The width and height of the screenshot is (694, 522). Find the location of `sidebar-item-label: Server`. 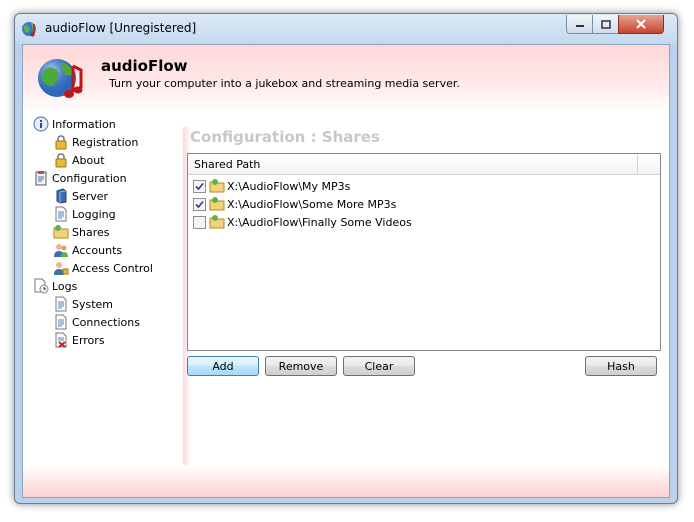

sidebar-item-label: Server is located at coordinates (90, 196).